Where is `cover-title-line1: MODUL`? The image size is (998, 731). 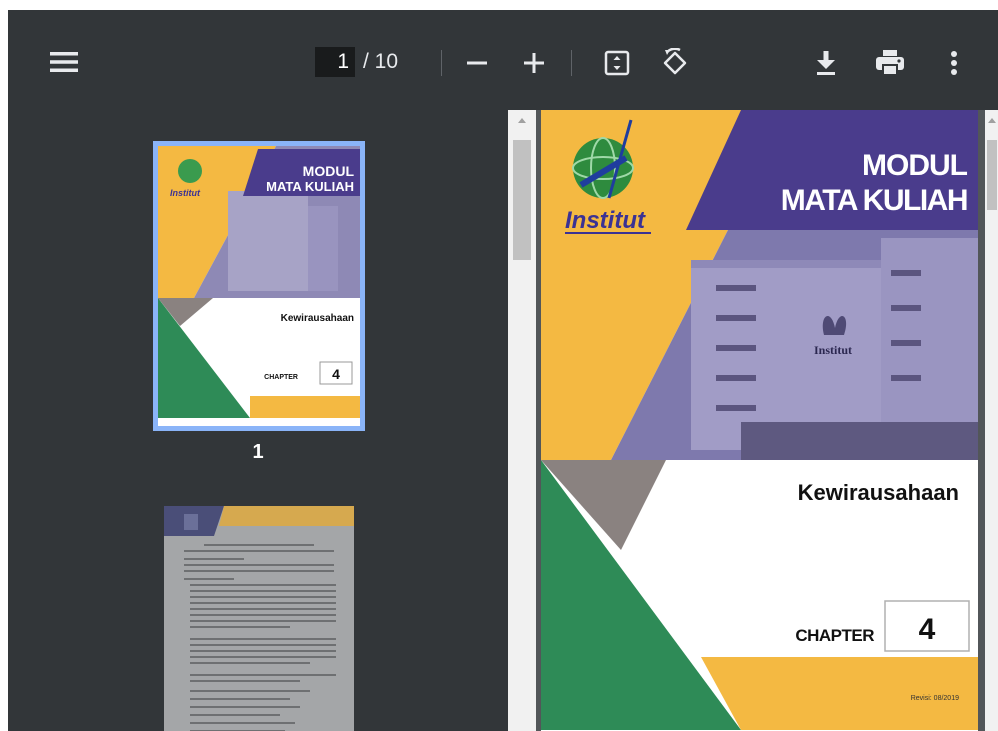
cover-title-line1: MODUL is located at coordinates (915, 165).